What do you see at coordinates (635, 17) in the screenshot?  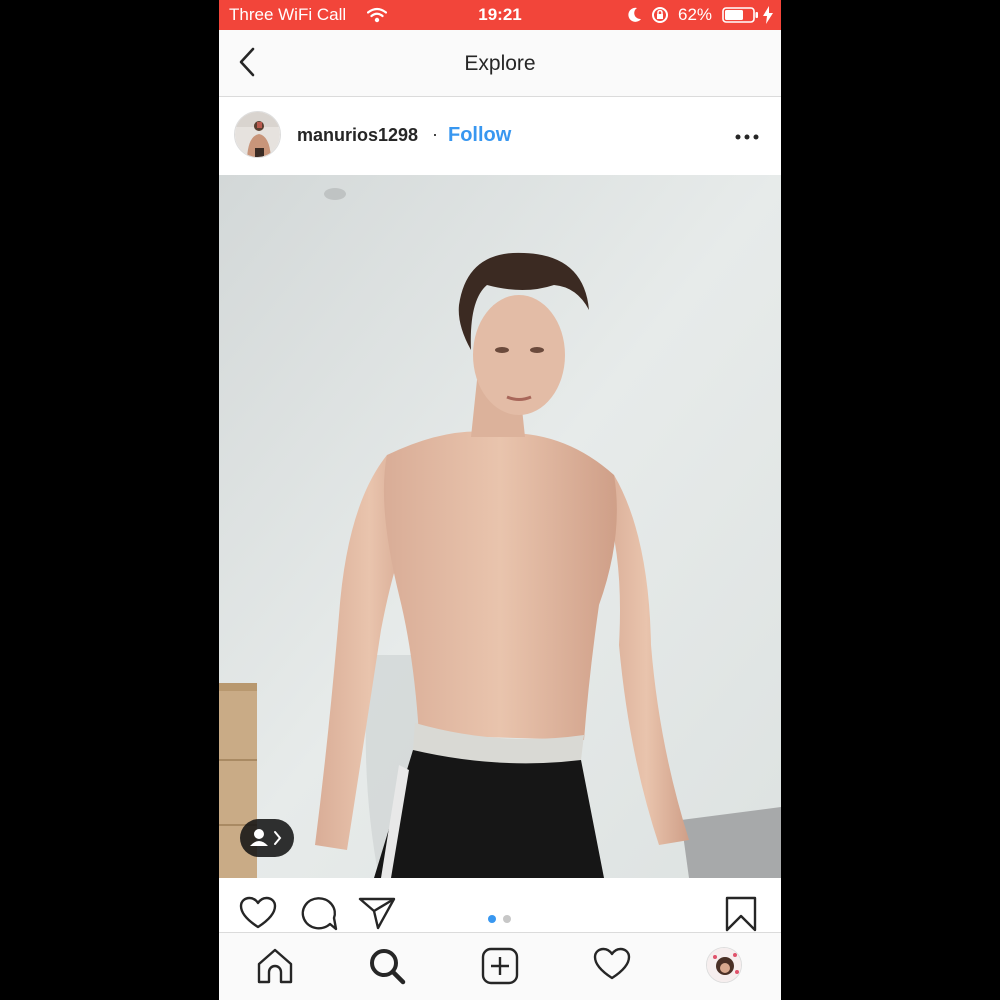 I see `moon-icon` at bounding box center [635, 17].